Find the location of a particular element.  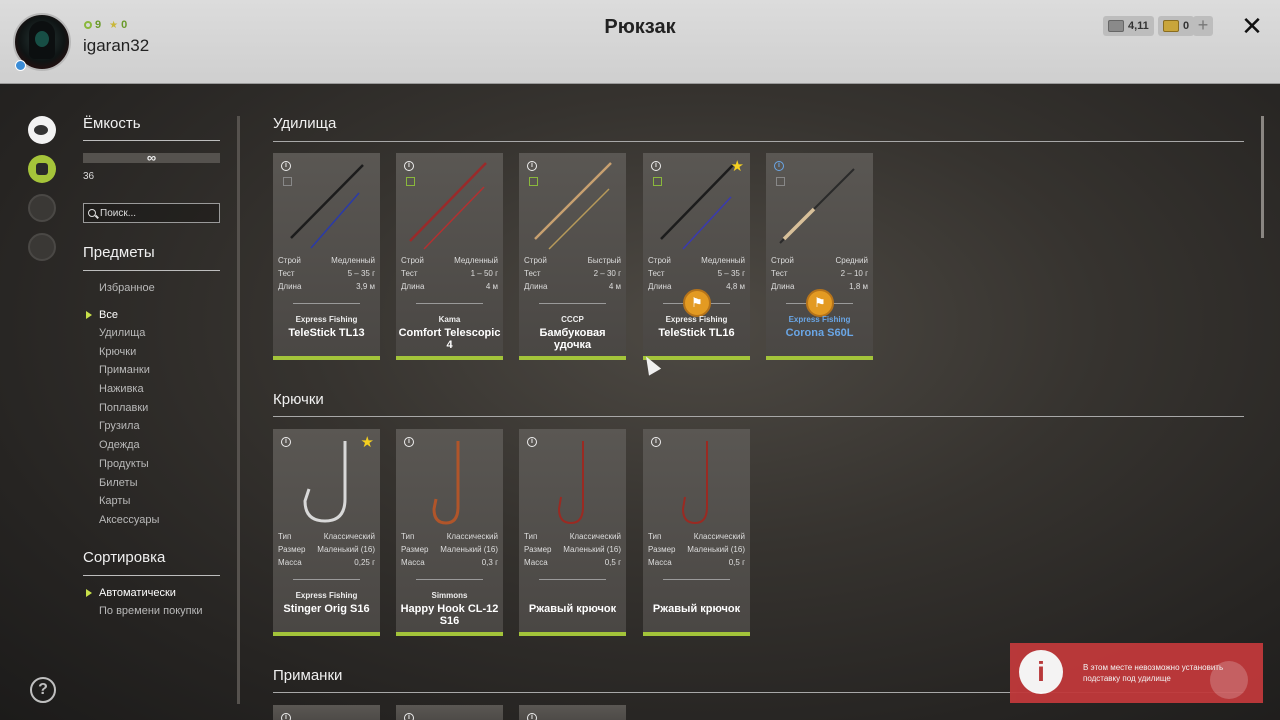

category-tickets: Билеты is located at coordinates (118, 483).